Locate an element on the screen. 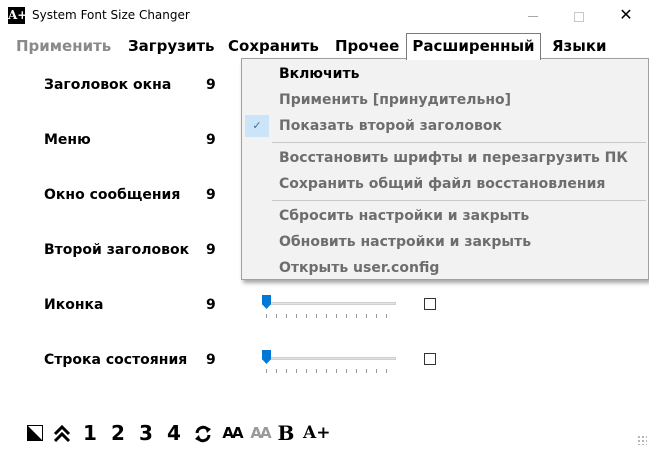 This screenshot has height=452, width=649. font-size-disabled-button: AA is located at coordinates (260, 433).